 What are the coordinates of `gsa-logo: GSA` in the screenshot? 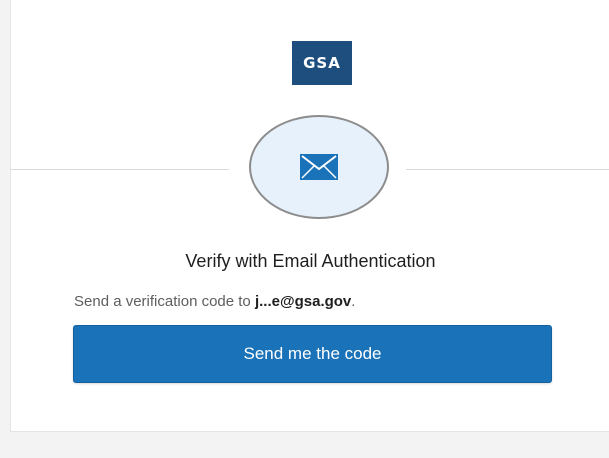 It's located at (322, 63).